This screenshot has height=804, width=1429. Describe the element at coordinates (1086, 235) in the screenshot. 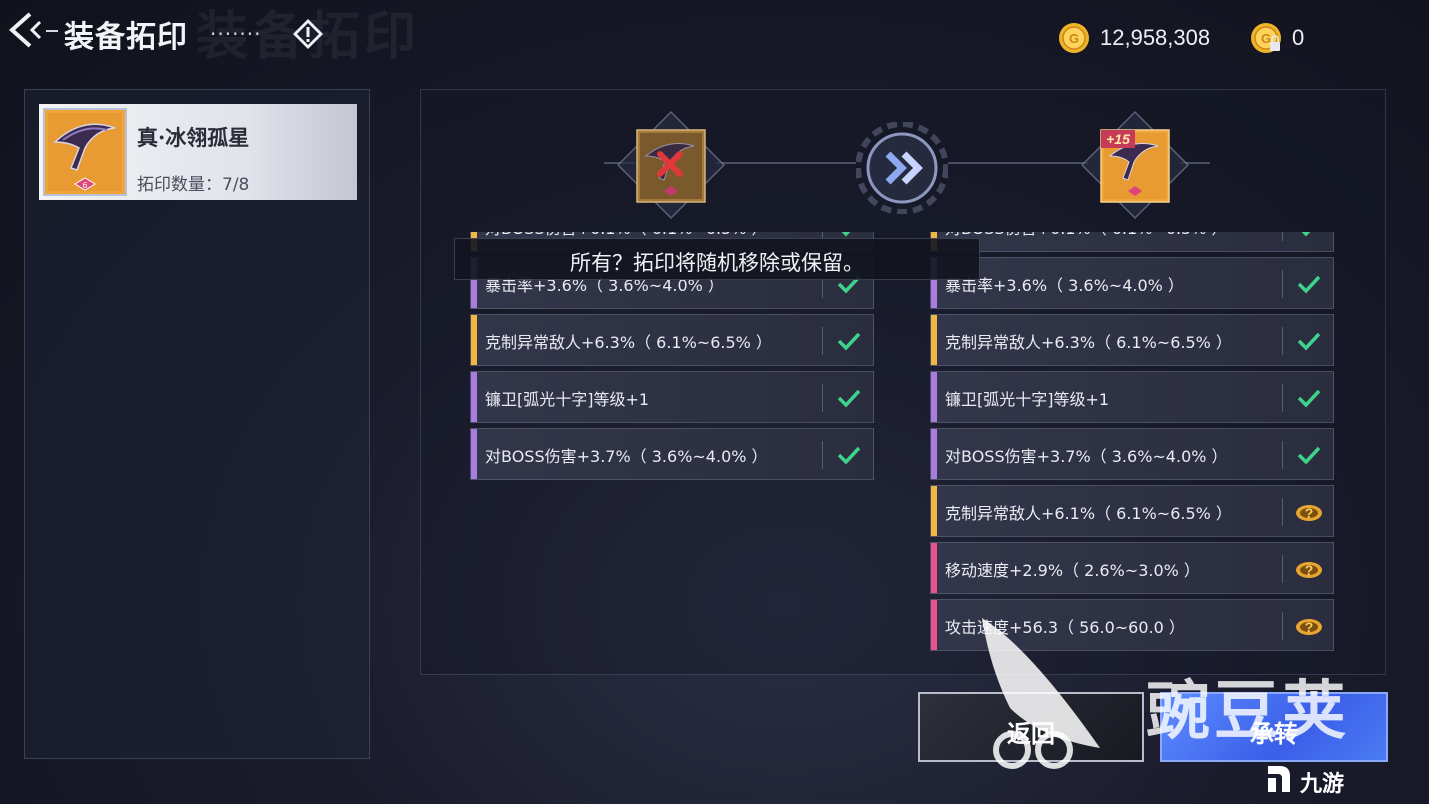

I see `stat-text: 对BOSS伤害+6.1%（ 6.1%~6.5% ）` at that location.